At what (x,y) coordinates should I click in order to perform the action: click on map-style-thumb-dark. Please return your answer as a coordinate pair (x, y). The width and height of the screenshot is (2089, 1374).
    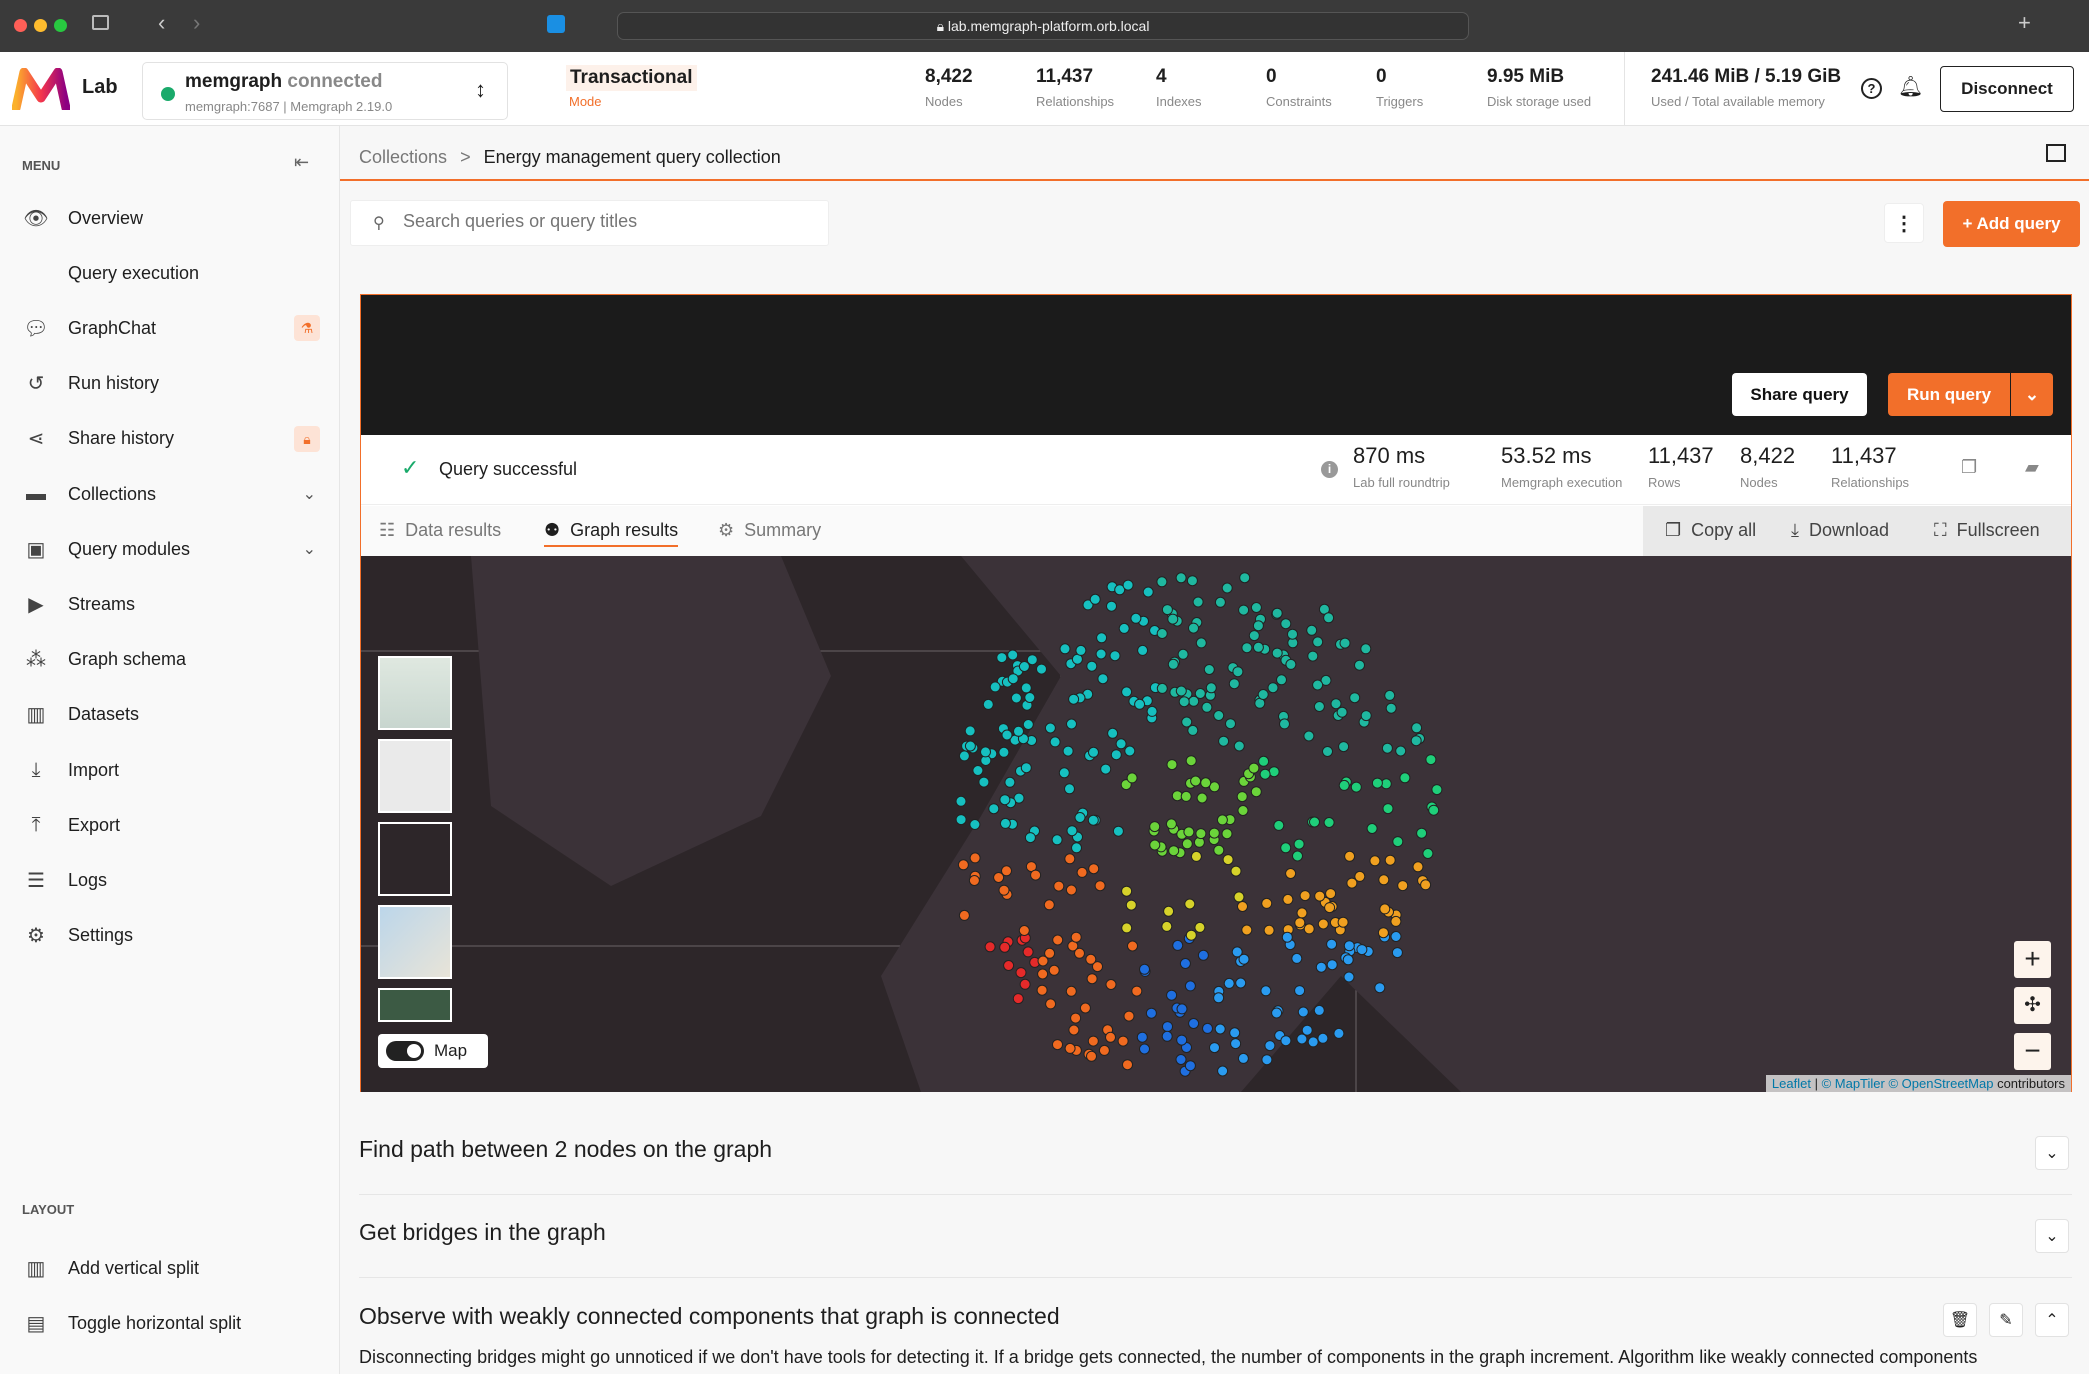
    Looking at the image, I should click on (415, 859).